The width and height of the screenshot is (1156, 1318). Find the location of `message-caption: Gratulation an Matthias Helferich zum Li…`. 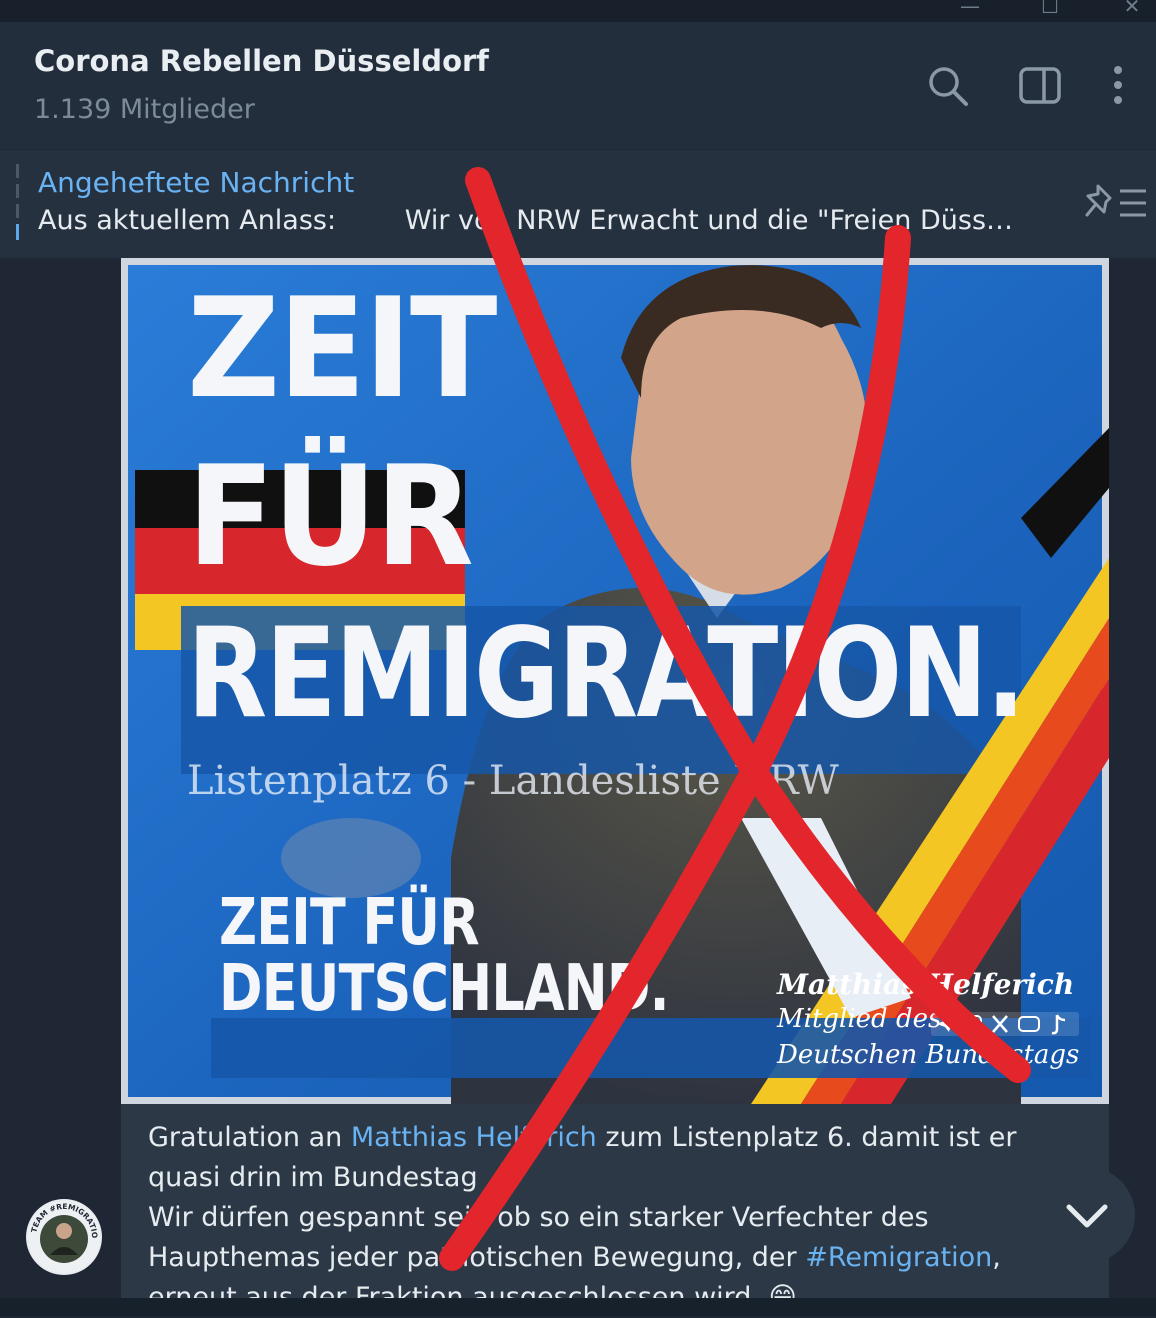

message-caption: Gratulation an Matthias Helferich zum Li… is located at coordinates (598, 1218).